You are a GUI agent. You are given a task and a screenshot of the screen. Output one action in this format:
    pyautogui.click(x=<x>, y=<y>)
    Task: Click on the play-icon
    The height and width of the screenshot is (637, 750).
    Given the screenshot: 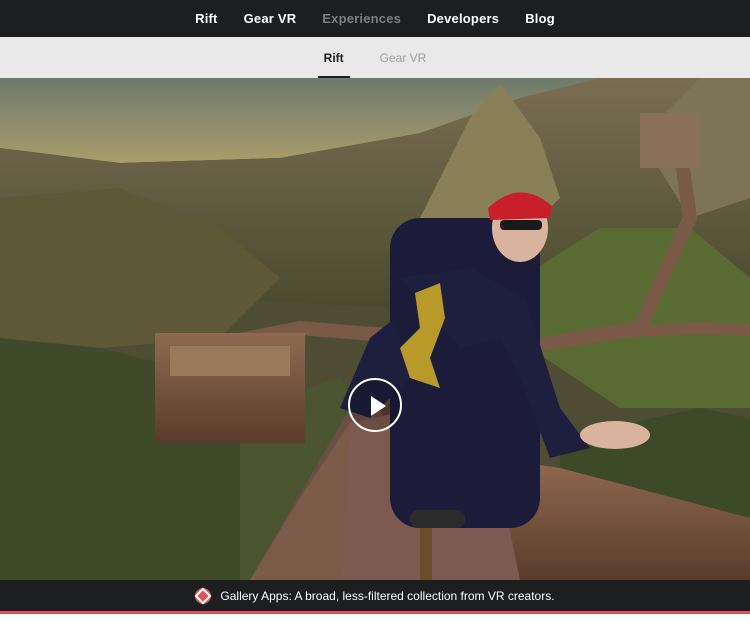 What is the action you would take?
    pyautogui.click(x=378, y=406)
    